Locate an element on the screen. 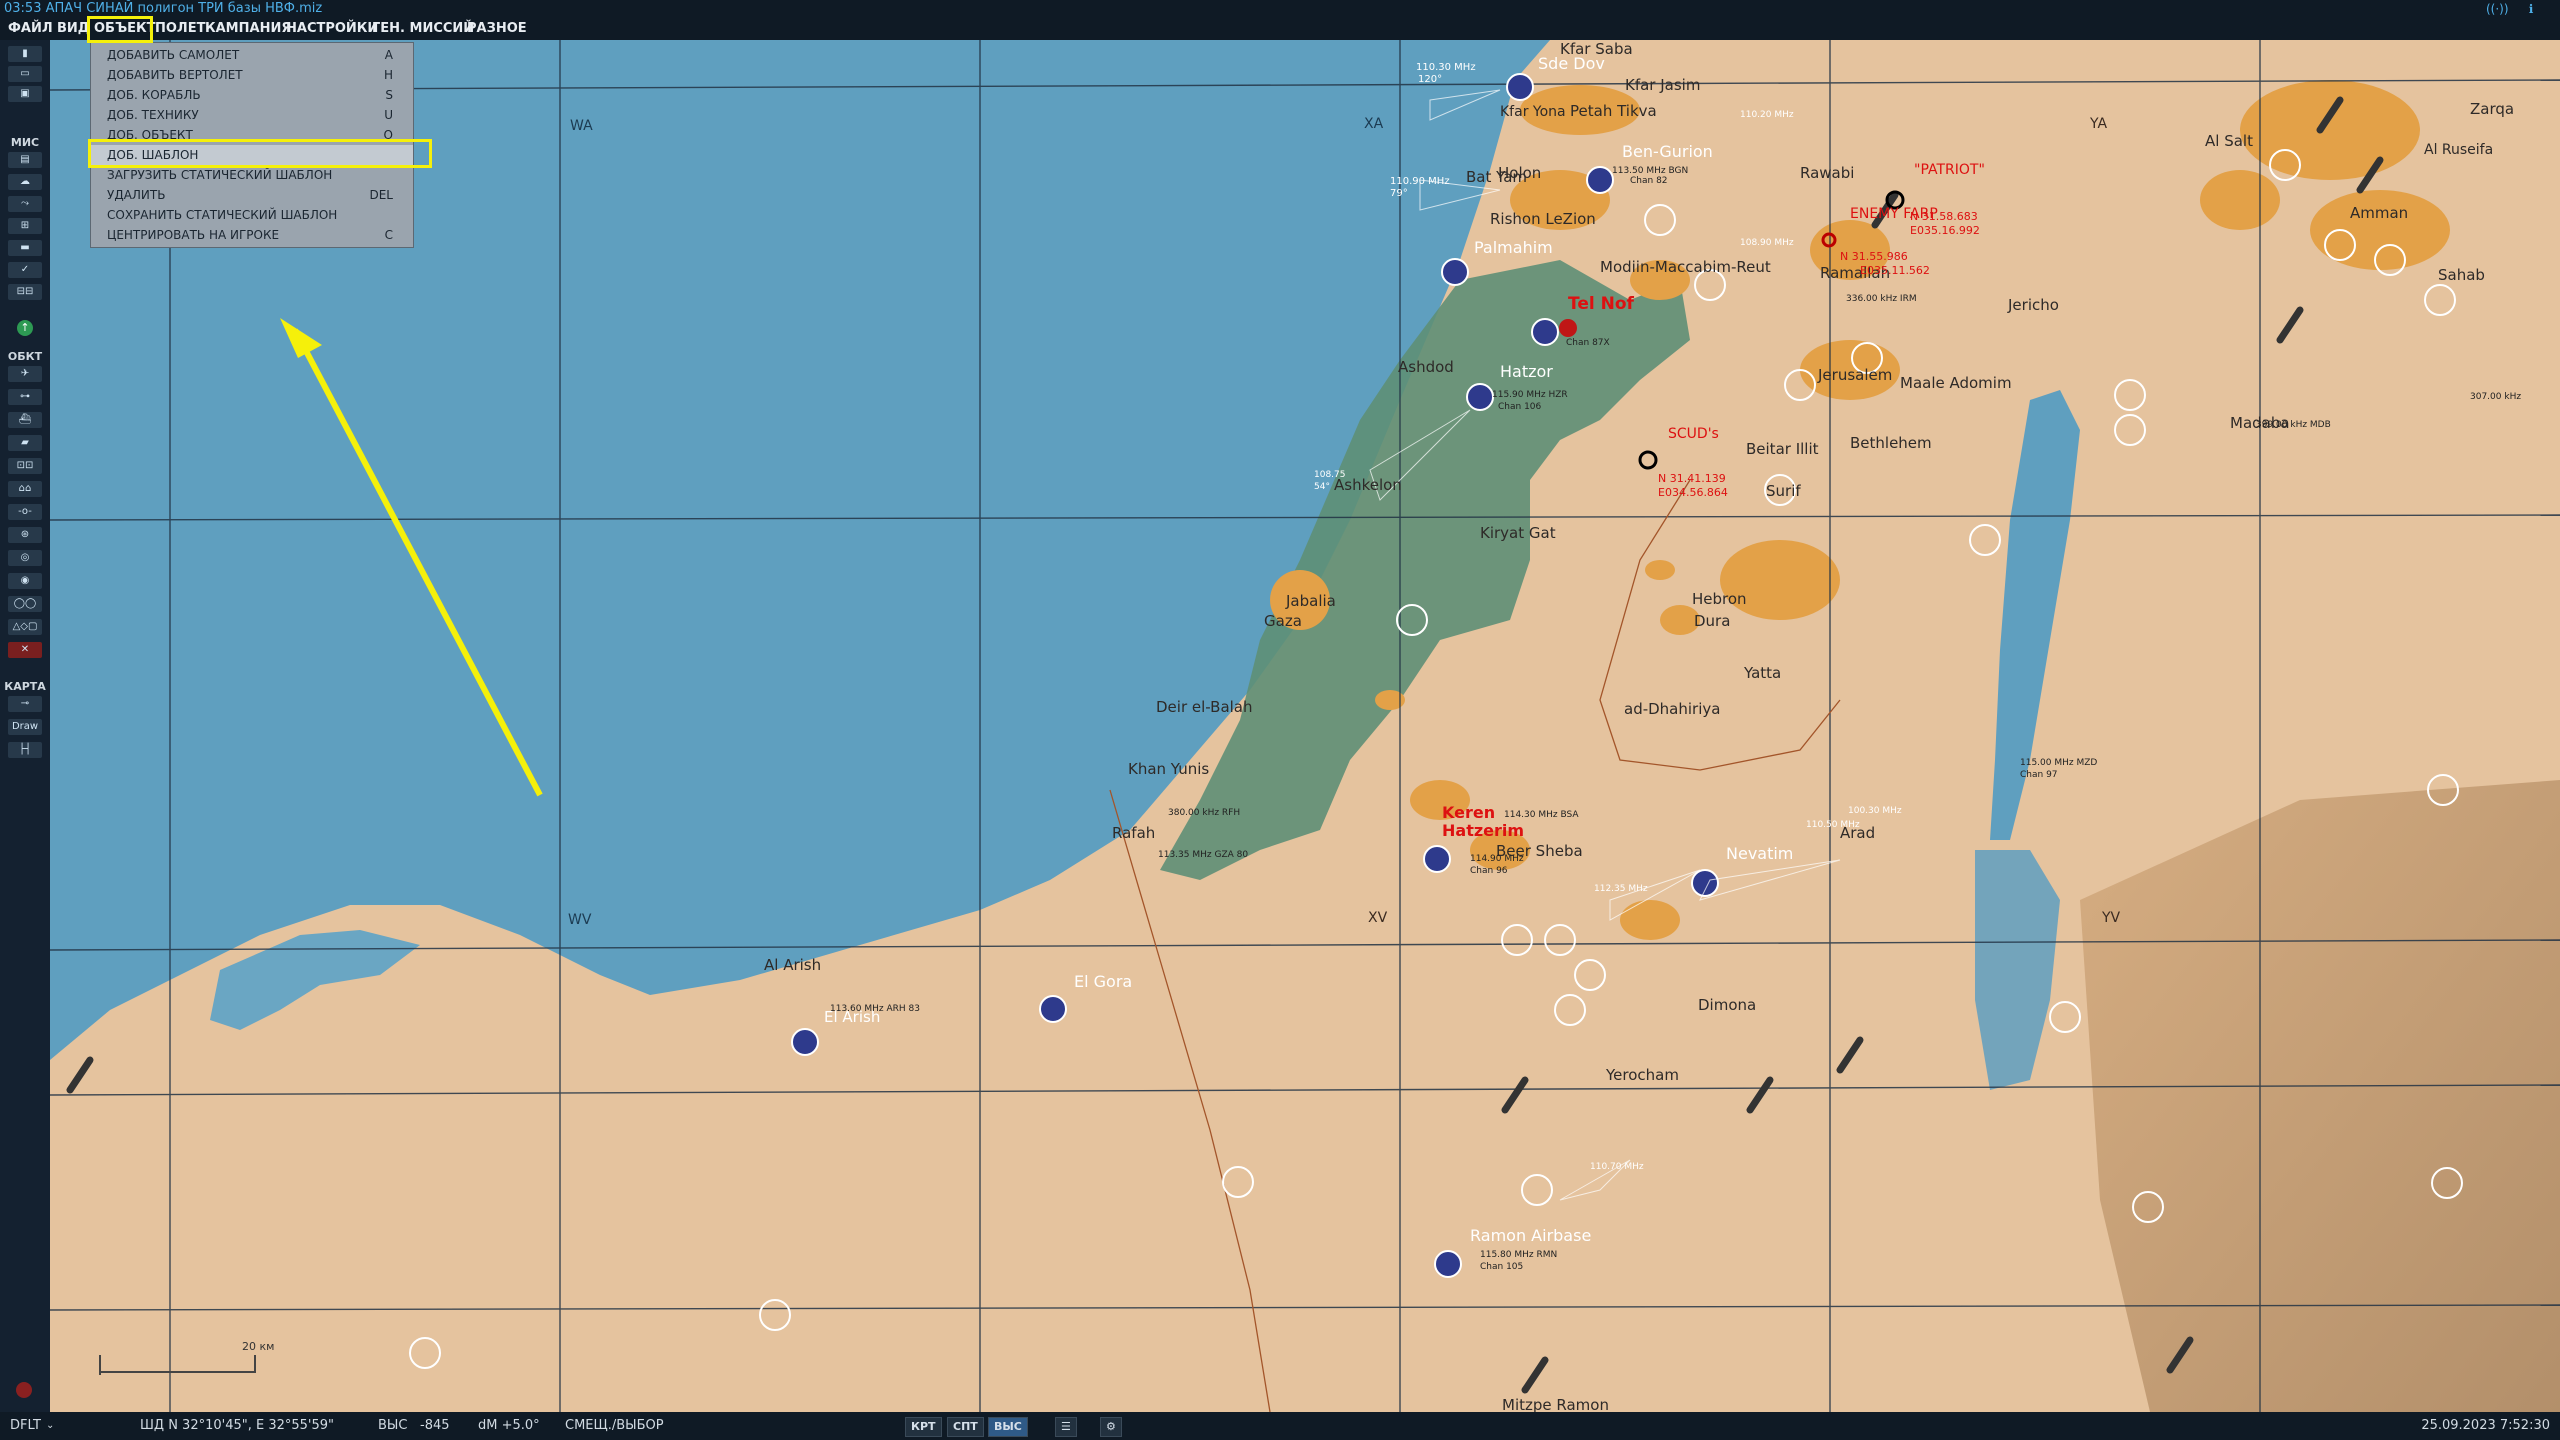 This screenshot has width=2560, height=1440. dm-value: dM +5.0° is located at coordinates (509, 1425).